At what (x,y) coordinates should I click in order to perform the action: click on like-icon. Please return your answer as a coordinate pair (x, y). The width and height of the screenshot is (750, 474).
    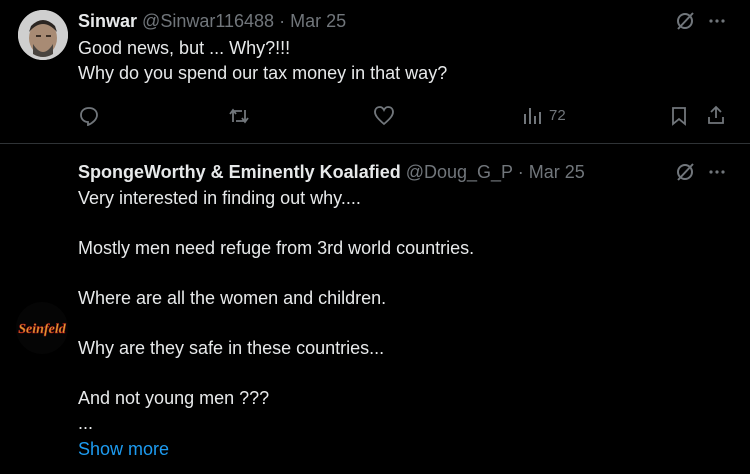
    Looking at the image, I should click on (384, 116).